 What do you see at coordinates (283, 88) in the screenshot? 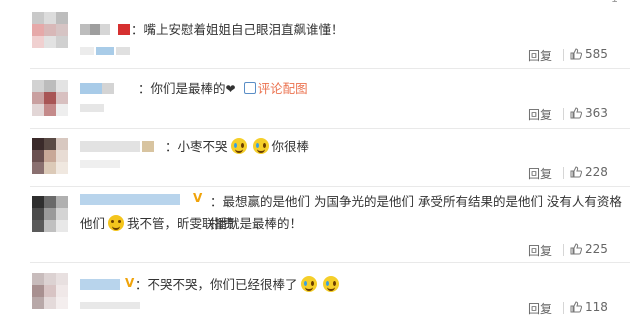
I see `comment-image-link: 评论配图` at bounding box center [283, 88].